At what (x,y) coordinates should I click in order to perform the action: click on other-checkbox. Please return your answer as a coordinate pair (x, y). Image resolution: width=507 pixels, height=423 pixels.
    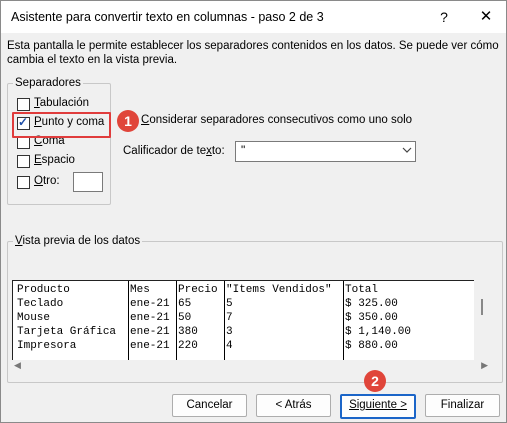
    Looking at the image, I should click on (23, 182).